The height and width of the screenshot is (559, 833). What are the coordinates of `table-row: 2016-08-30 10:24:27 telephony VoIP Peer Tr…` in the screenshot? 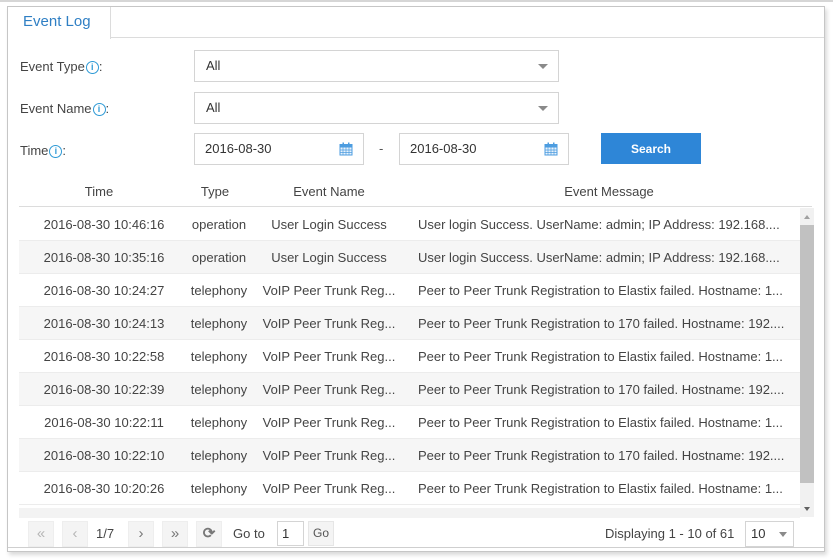 It's located at (410, 290).